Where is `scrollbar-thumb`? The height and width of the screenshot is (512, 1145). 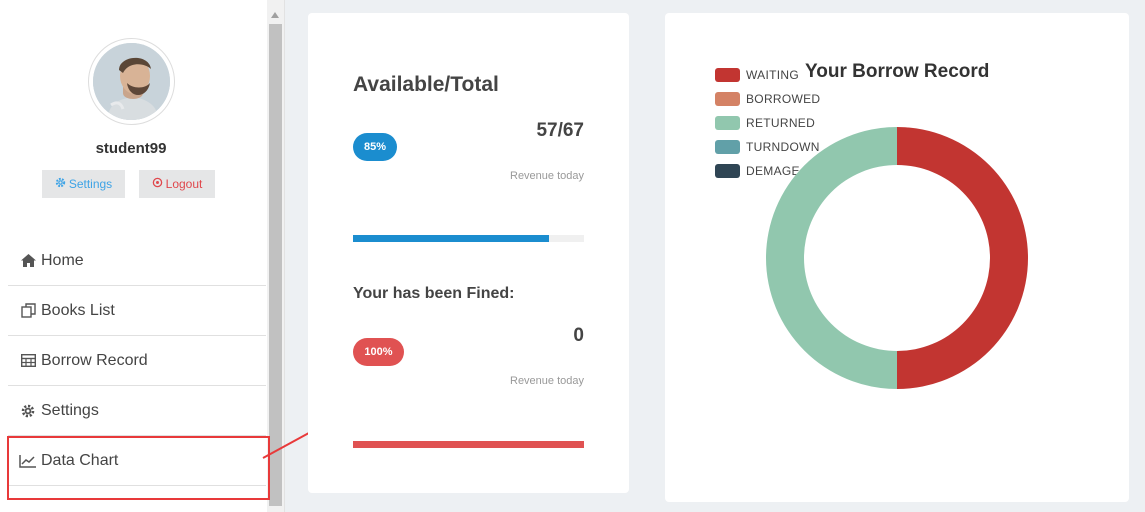 scrollbar-thumb is located at coordinates (275, 265).